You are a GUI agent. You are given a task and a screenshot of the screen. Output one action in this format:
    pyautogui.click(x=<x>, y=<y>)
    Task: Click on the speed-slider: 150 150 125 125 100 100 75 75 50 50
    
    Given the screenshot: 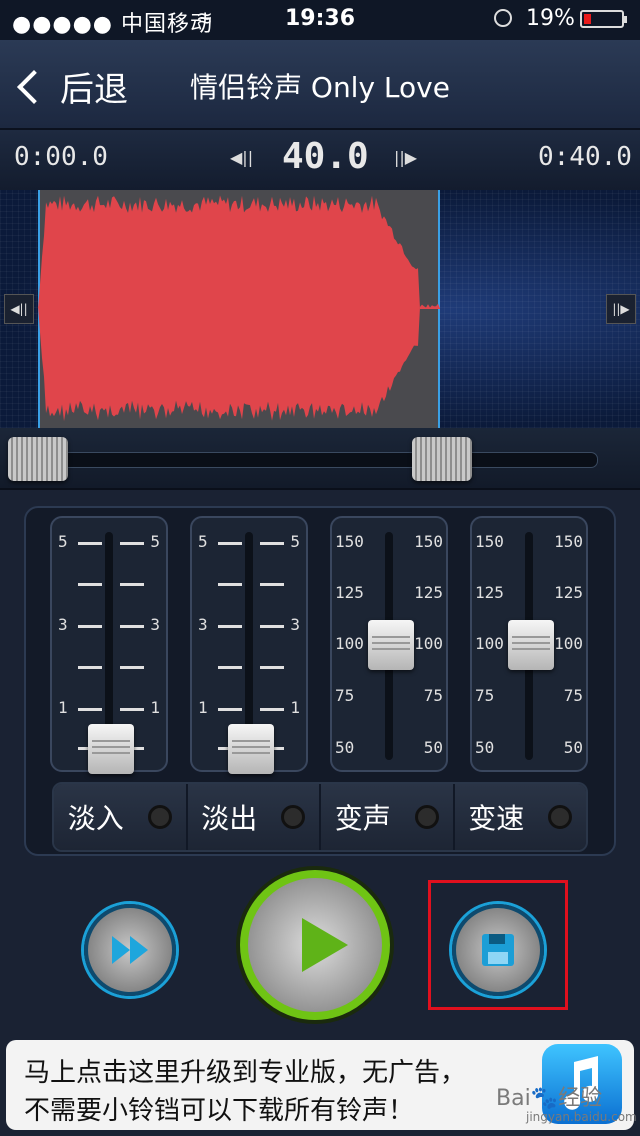 What is the action you would take?
    pyautogui.click(x=529, y=644)
    